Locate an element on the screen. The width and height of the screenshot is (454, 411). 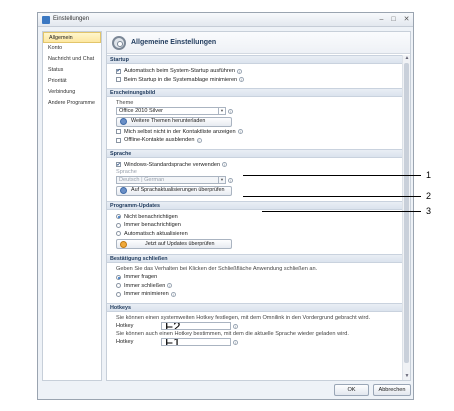
radio-auto-update-label: Automatisch aktualisieren is located at coordinates (156, 233).